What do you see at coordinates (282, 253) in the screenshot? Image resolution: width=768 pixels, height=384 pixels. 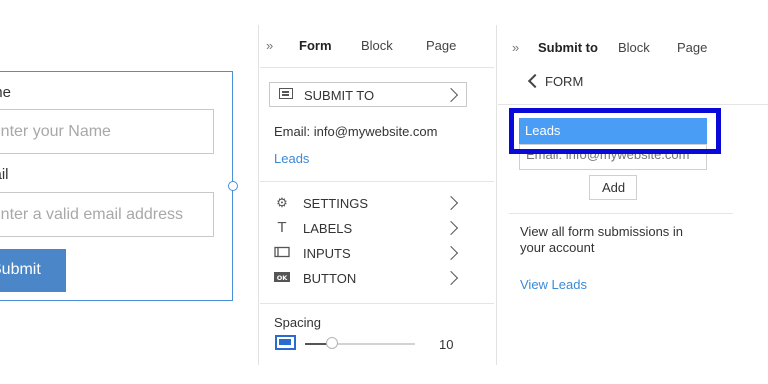 I see `input-icon` at bounding box center [282, 253].